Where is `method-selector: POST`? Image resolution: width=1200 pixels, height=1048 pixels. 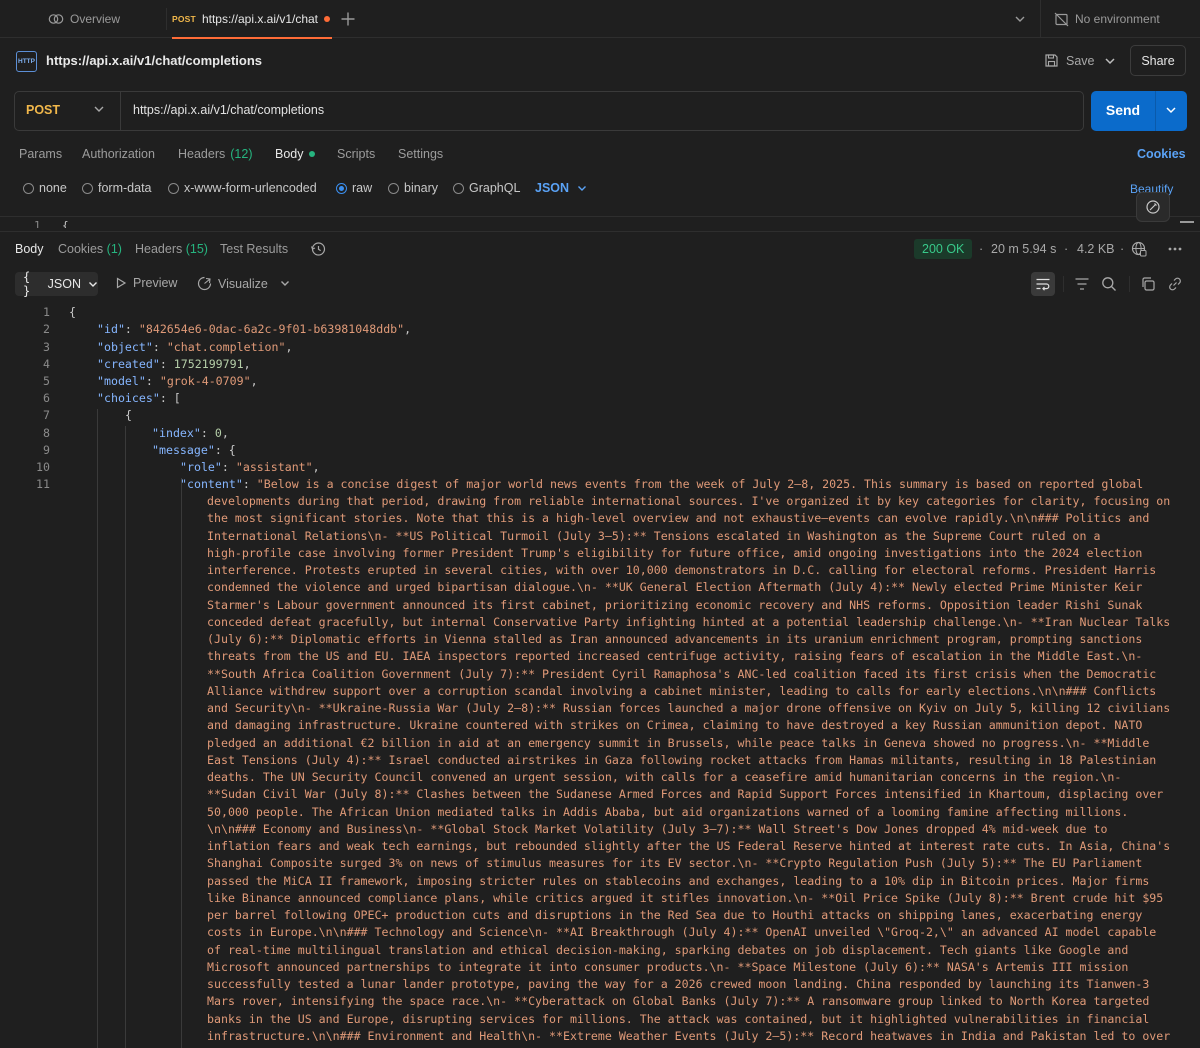 method-selector: POST is located at coordinates (43, 110).